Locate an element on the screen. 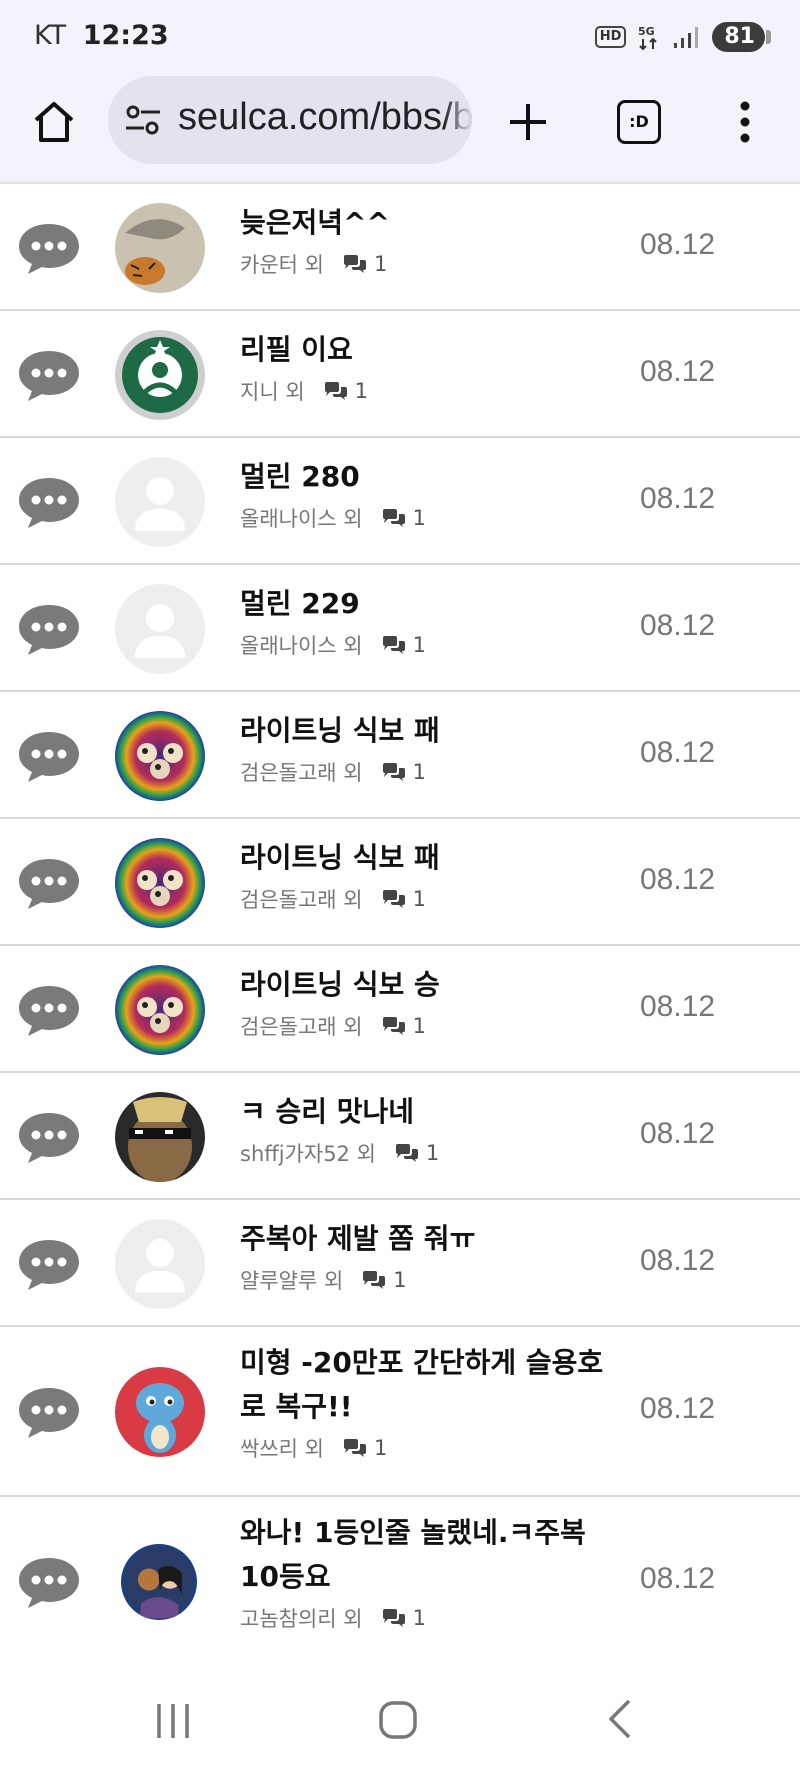 The width and height of the screenshot is (800, 1778). post-title: 늦은저녁^^ is located at coordinates (430, 223).